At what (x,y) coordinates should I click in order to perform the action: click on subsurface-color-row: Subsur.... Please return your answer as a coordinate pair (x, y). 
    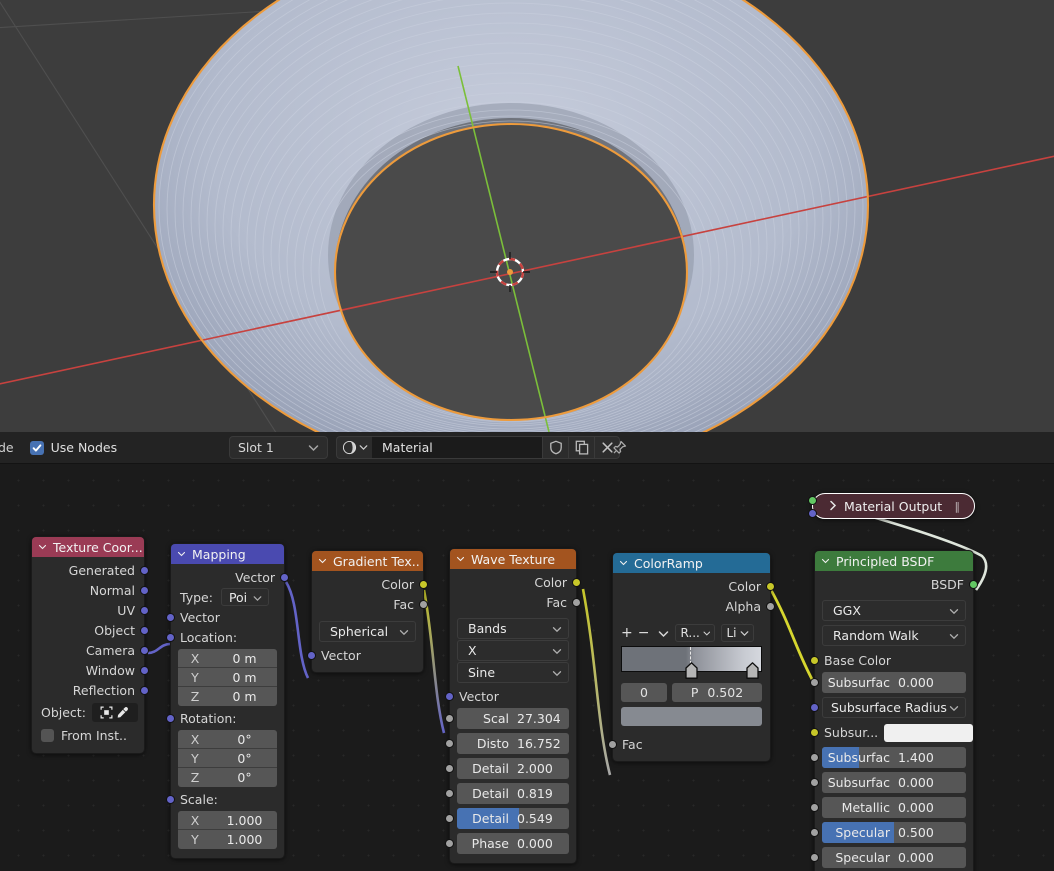
    Looking at the image, I should click on (891, 732).